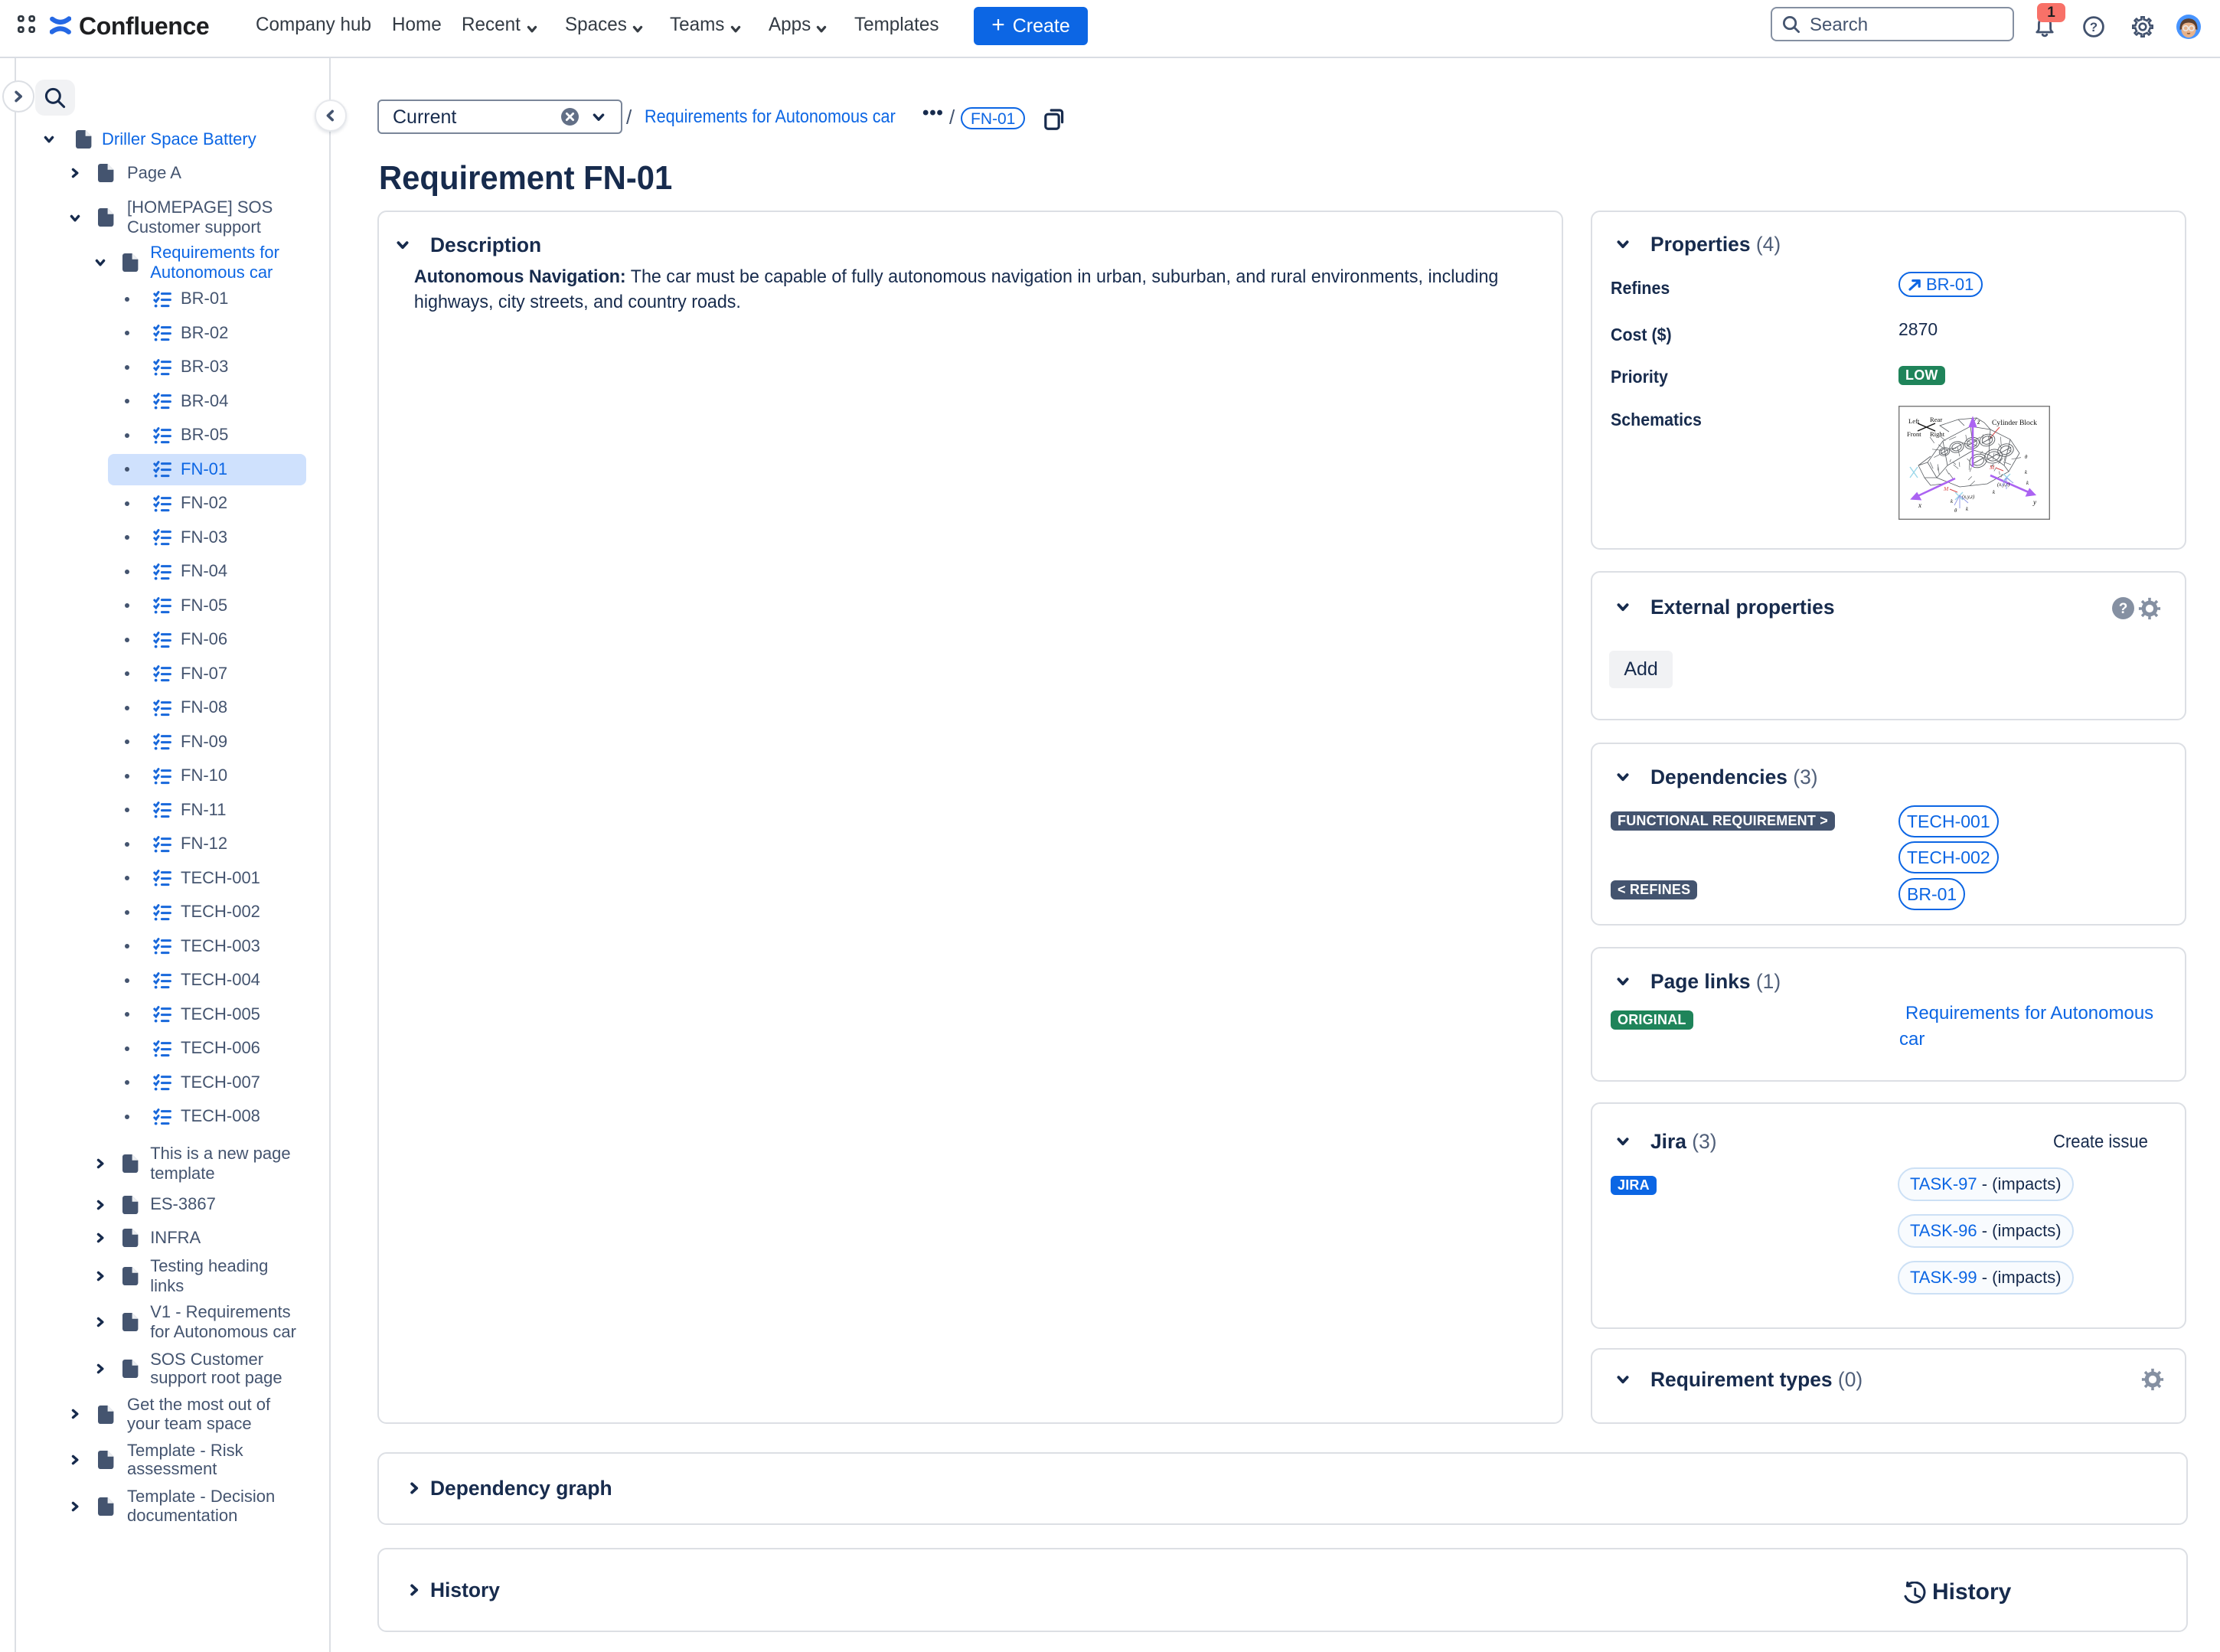 The image size is (2220, 1652). Describe the element at coordinates (1914, 434) in the screenshot. I see `svg-text: Front` at that location.